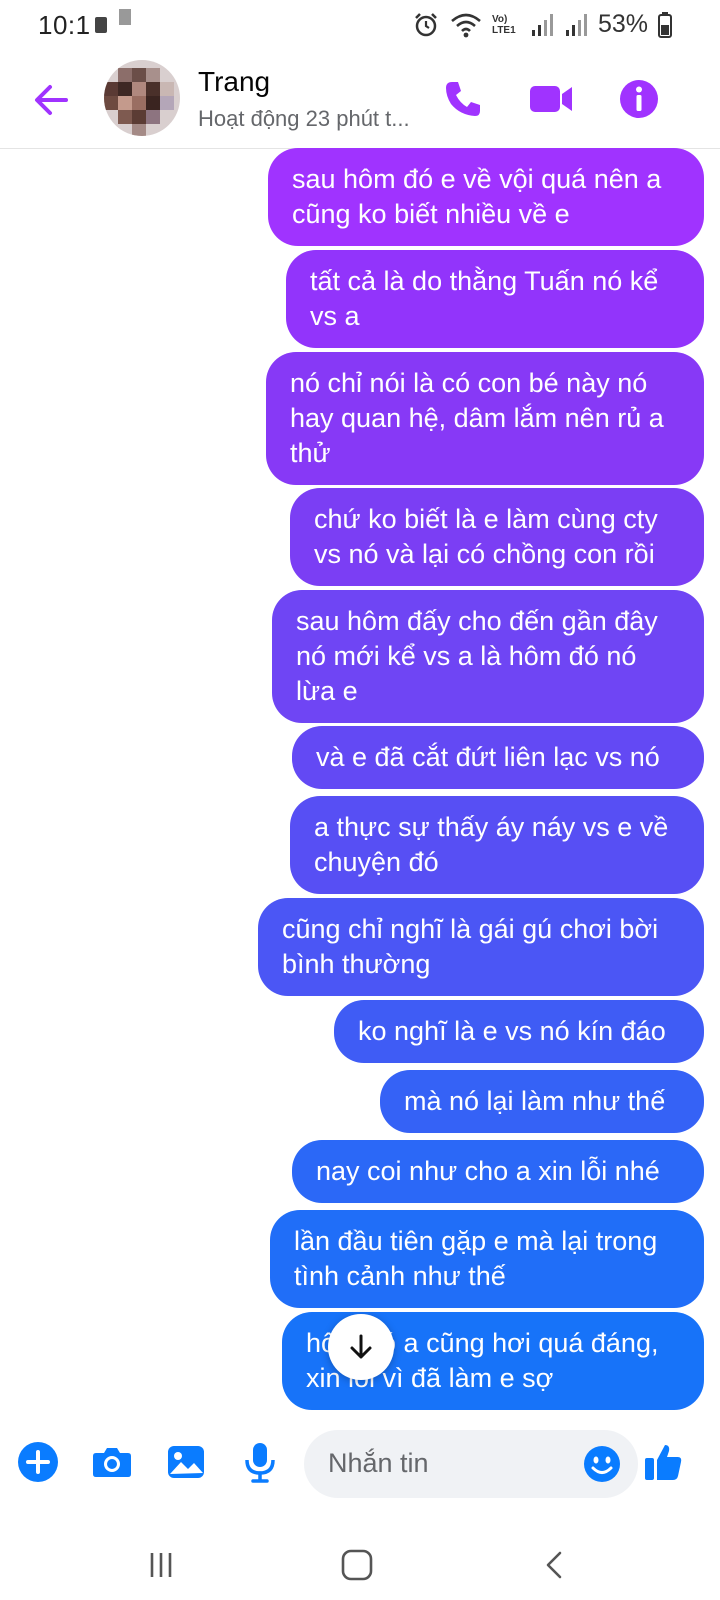  What do you see at coordinates (498, 757) in the screenshot?
I see `message-bubble: và e đã cắt đứt liên lạc vs nó` at bounding box center [498, 757].